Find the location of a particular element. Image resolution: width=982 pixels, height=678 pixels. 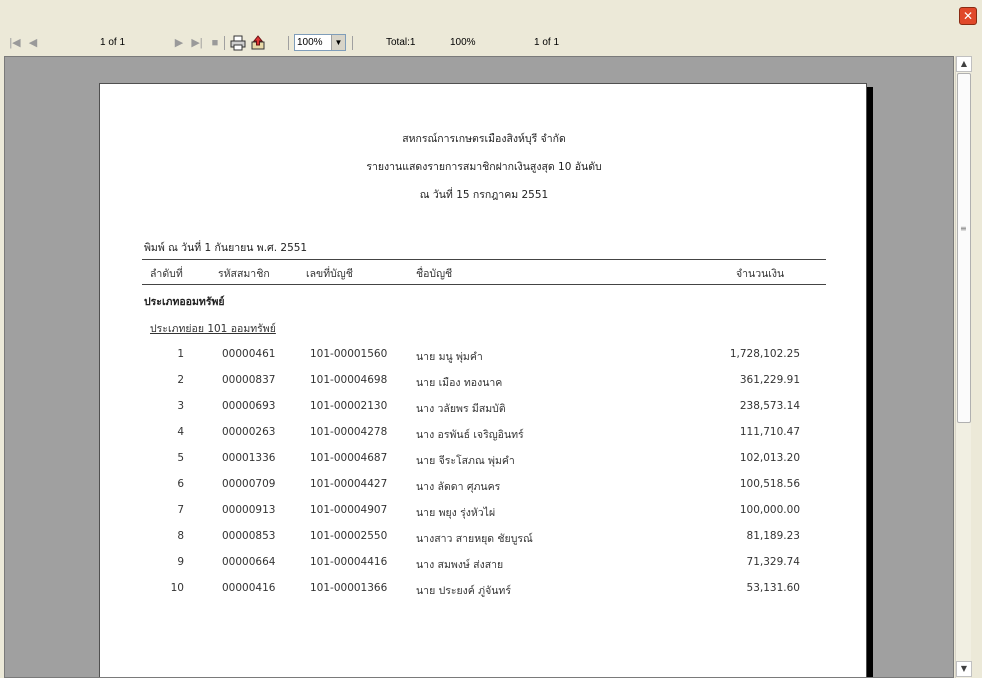

first-page-icon: |◀ is located at coordinates (15, 43).